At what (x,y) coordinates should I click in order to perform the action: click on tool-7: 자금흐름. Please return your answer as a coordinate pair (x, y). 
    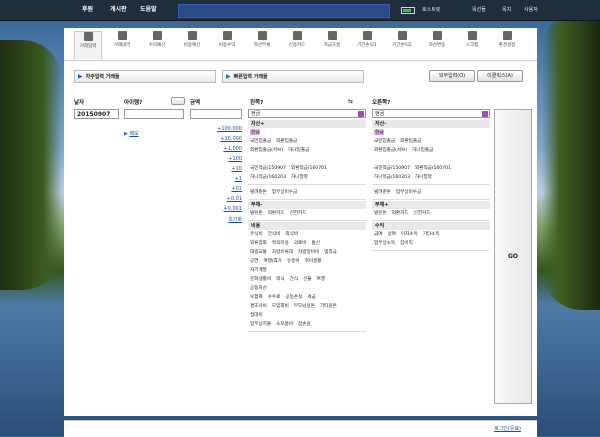
    Looking at the image, I should click on (332, 44).